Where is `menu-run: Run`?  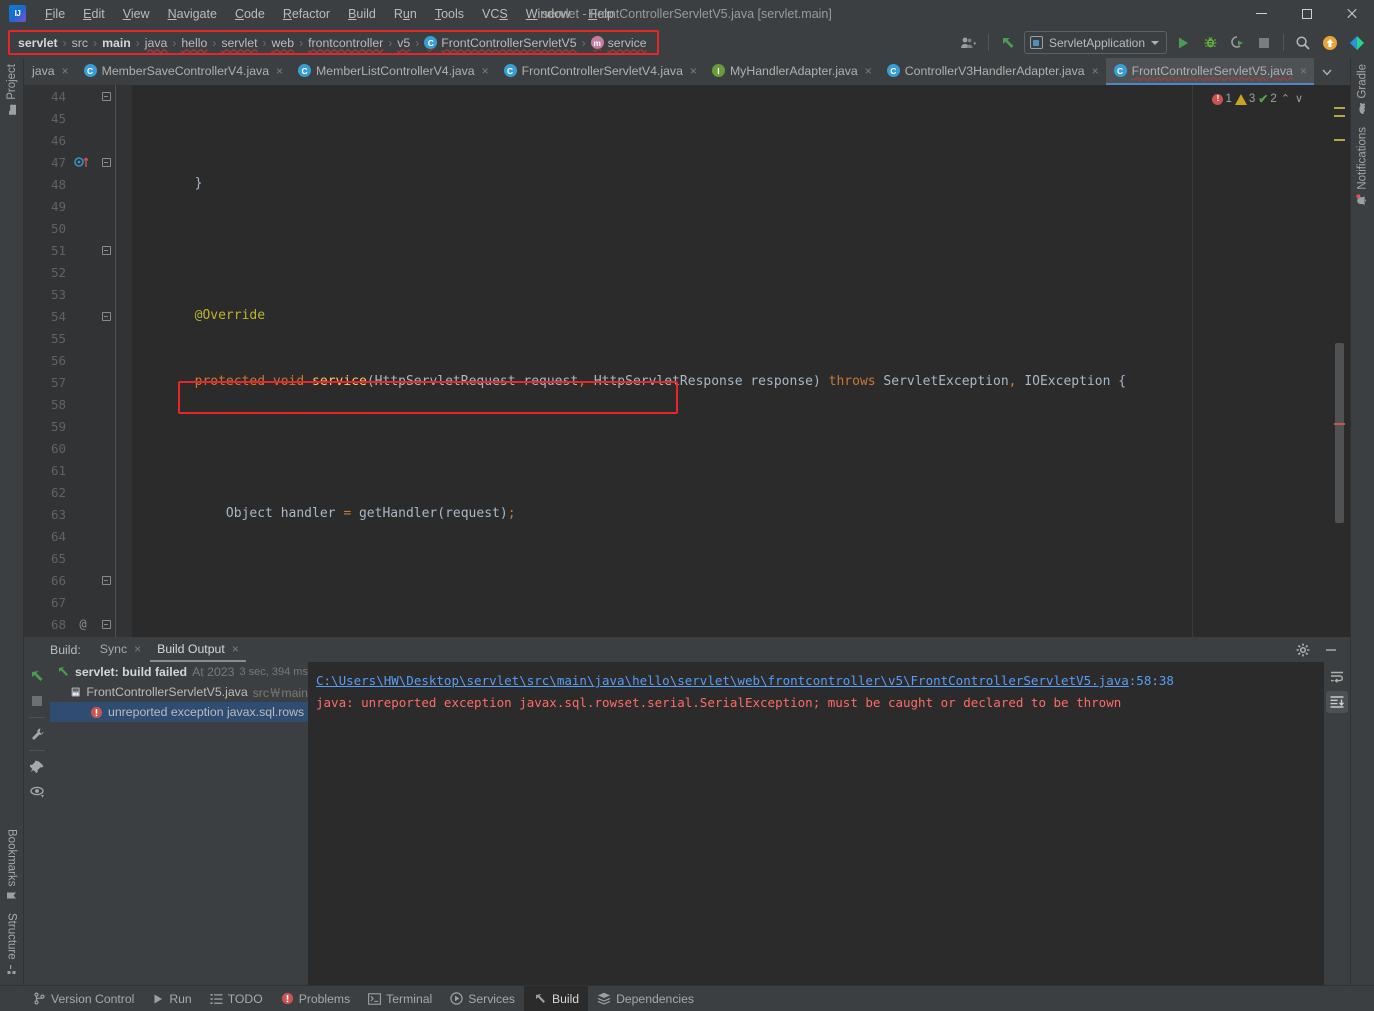 menu-run: Run is located at coordinates (405, 14).